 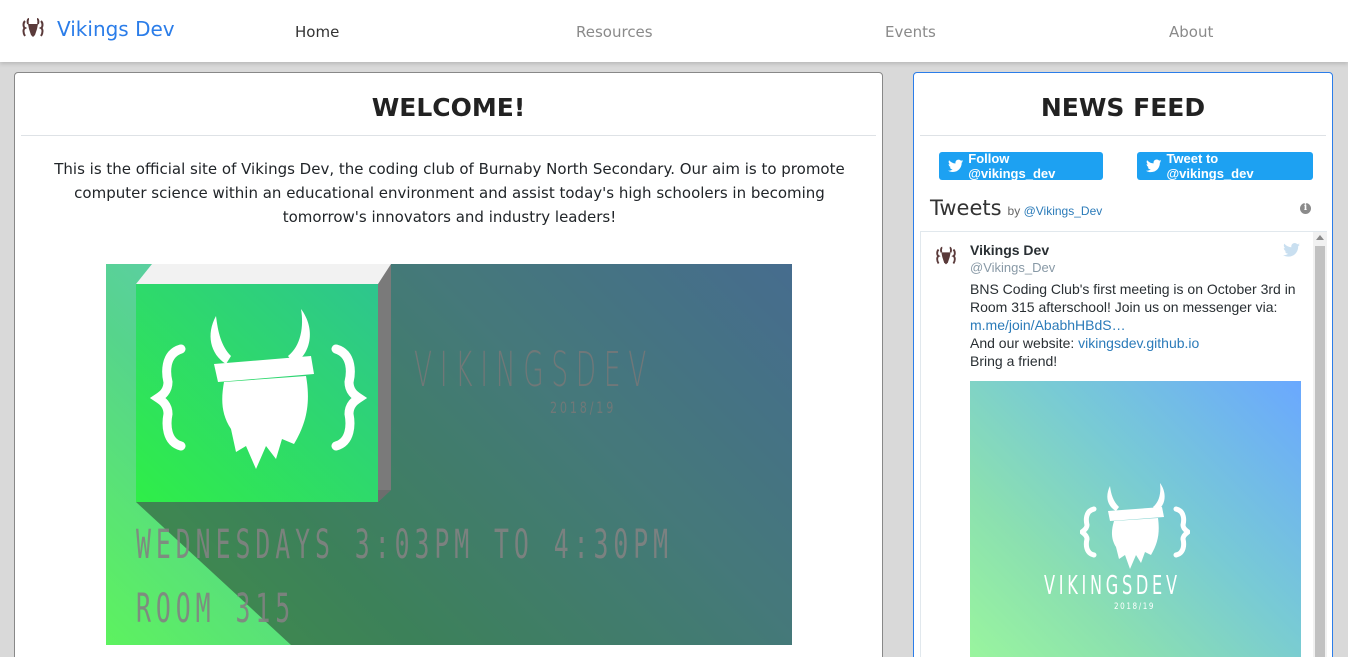 What do you see at coordinates (534, 370) in the screenshot?
I see `banner-title: VIKINGSDEV` at bounding box center [534, 370].